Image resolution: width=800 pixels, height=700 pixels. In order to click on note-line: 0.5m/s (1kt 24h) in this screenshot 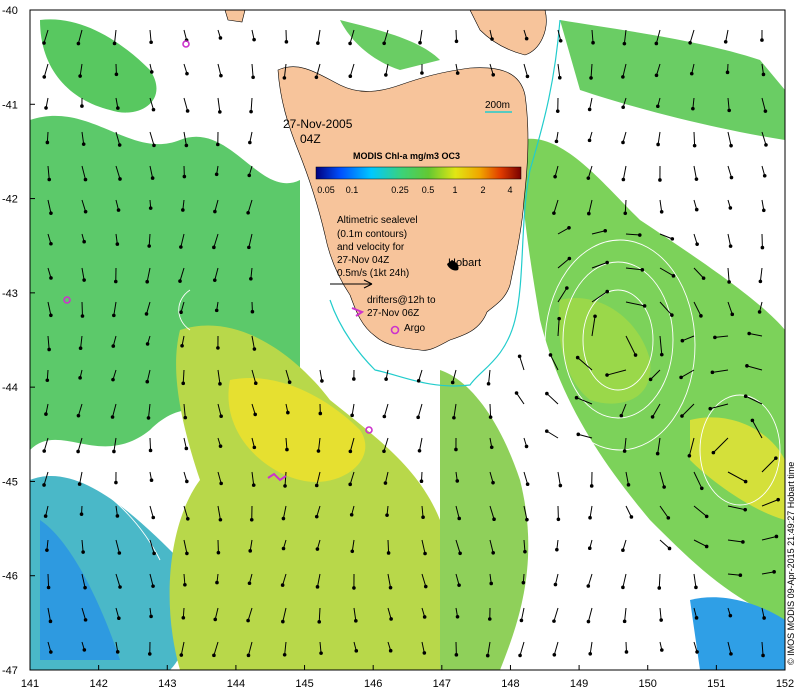, I will do `click(373, 273)`.